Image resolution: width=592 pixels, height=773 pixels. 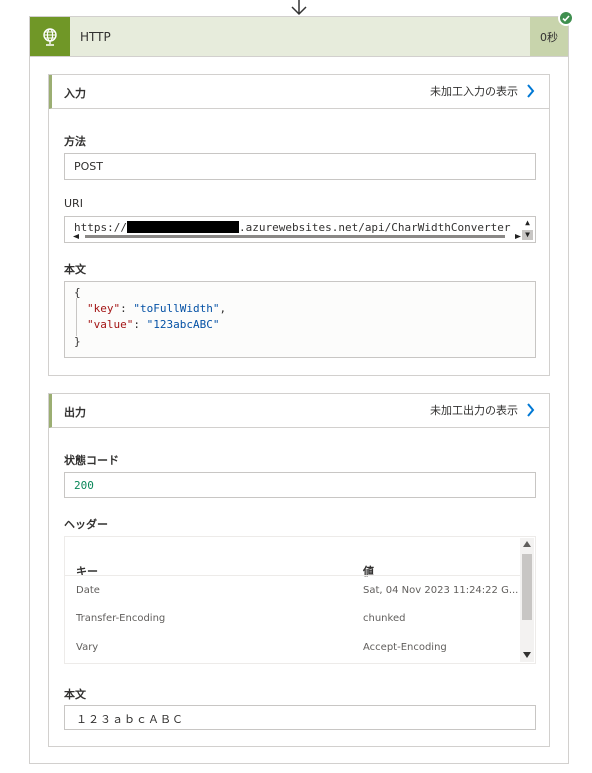 I want to click on json-line-key: "key": "toFullWidth",, so click(x=157, y=308).